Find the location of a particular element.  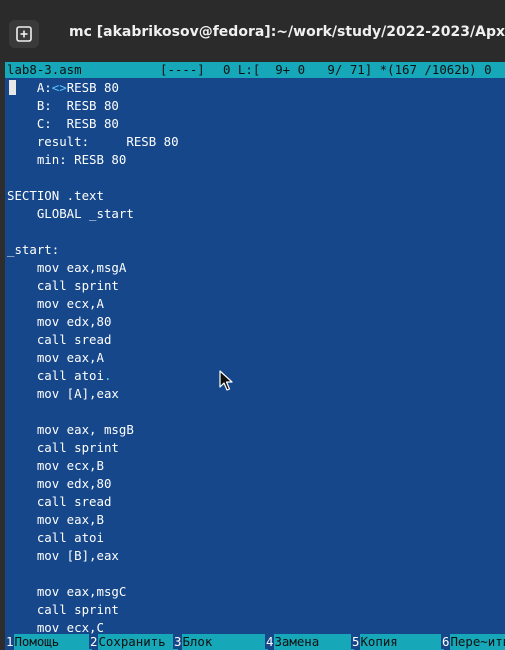

fkey-number: 3 is located at coordinates (178, 641).